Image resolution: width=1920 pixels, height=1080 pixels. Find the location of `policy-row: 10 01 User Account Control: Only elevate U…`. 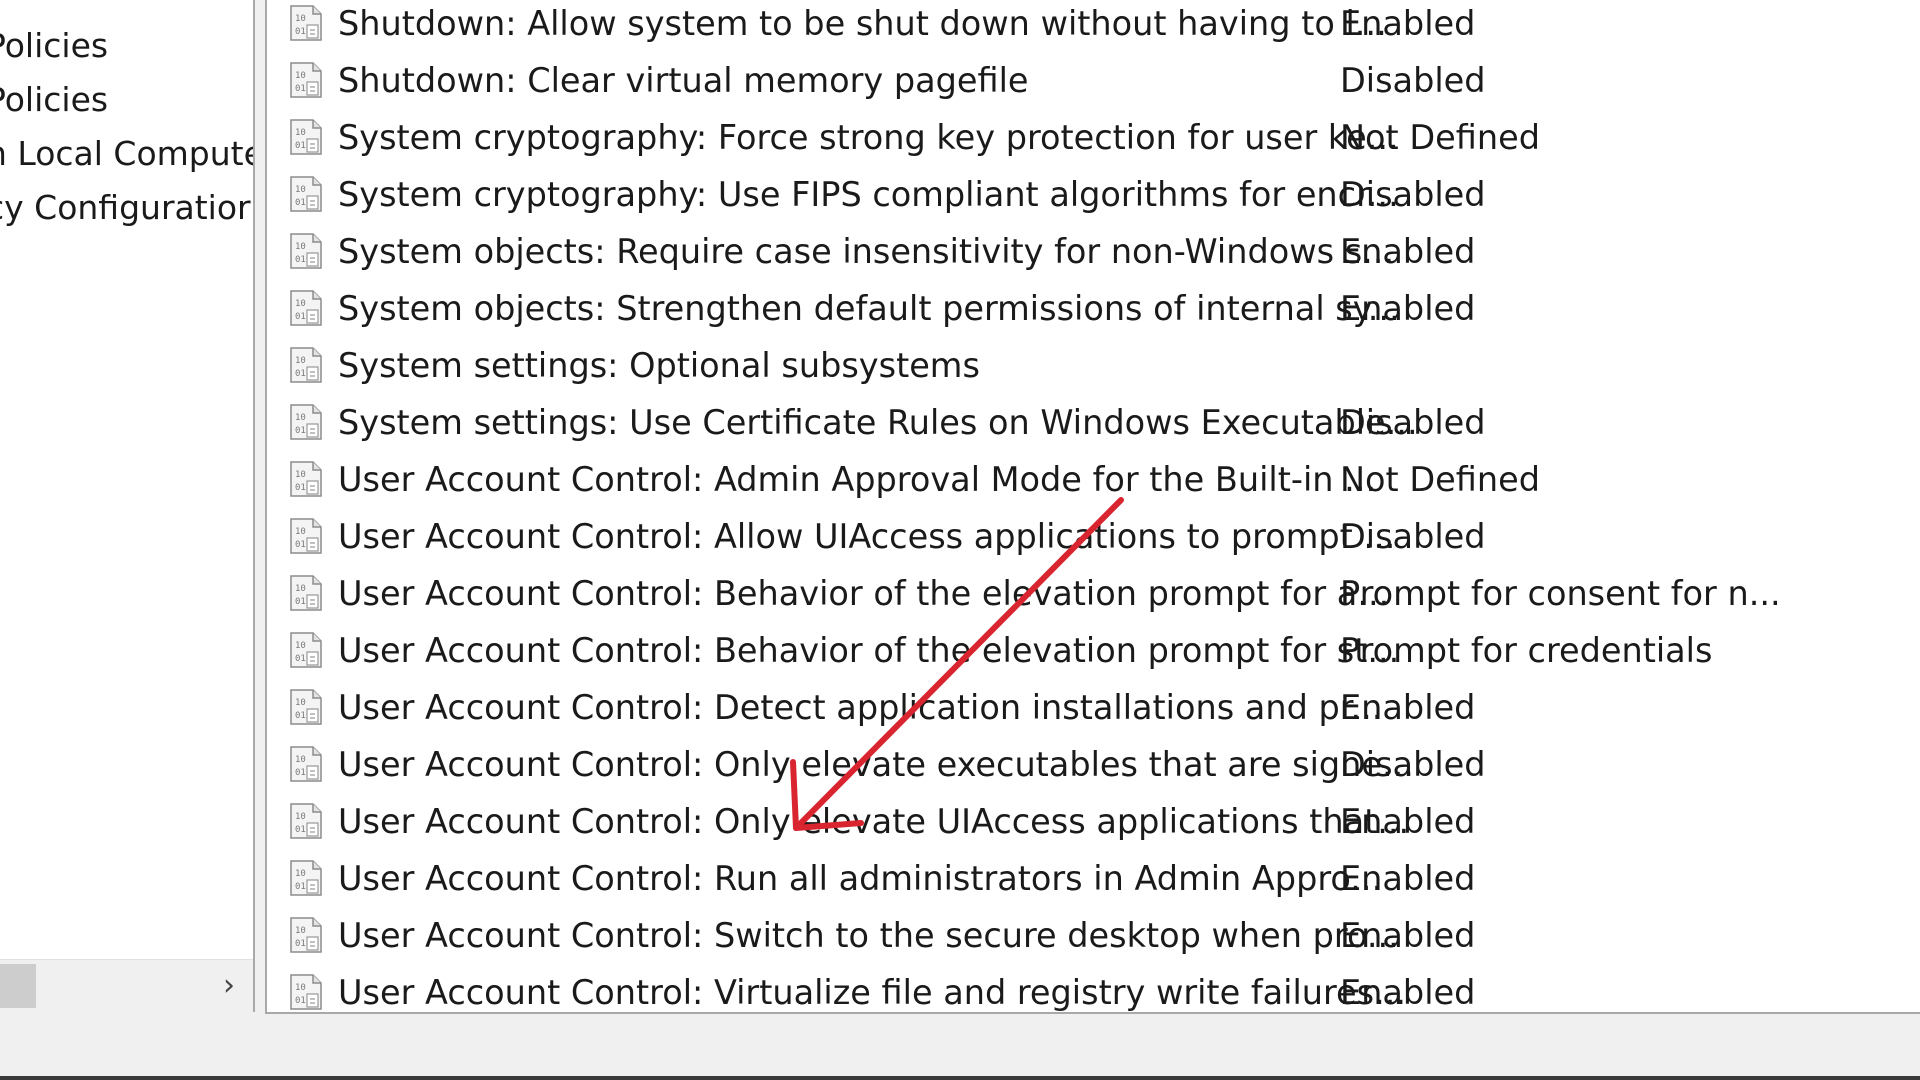

policy-row: 10 01 User Account Control: Only elevate U… is located at coordinates (1093, 821).